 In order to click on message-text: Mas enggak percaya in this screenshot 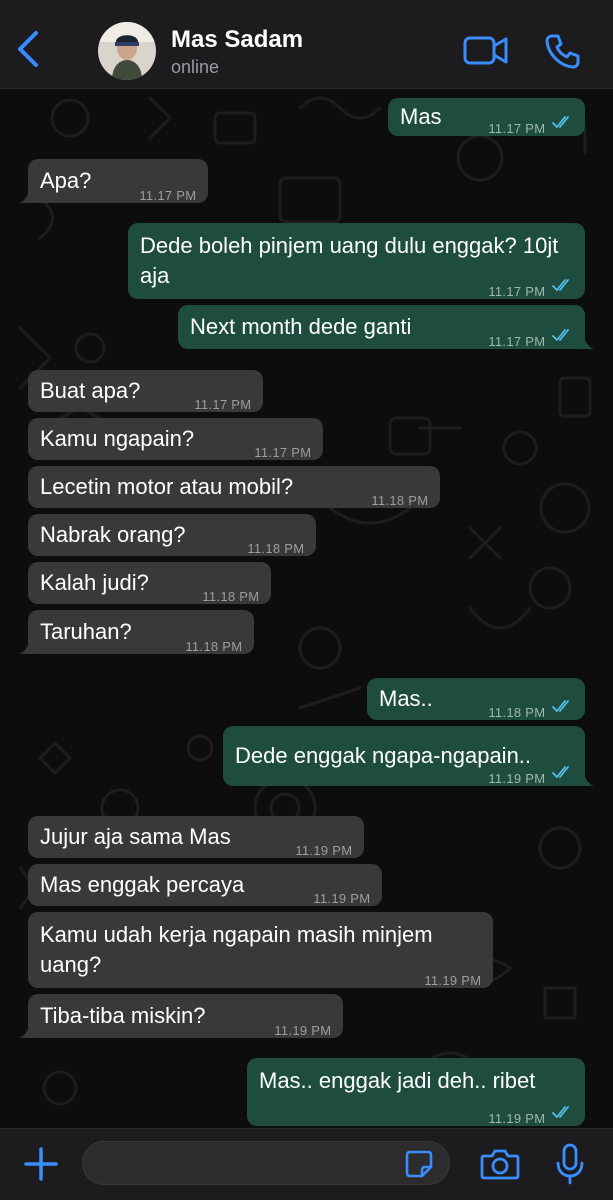, I will do `click(142, 884)`.